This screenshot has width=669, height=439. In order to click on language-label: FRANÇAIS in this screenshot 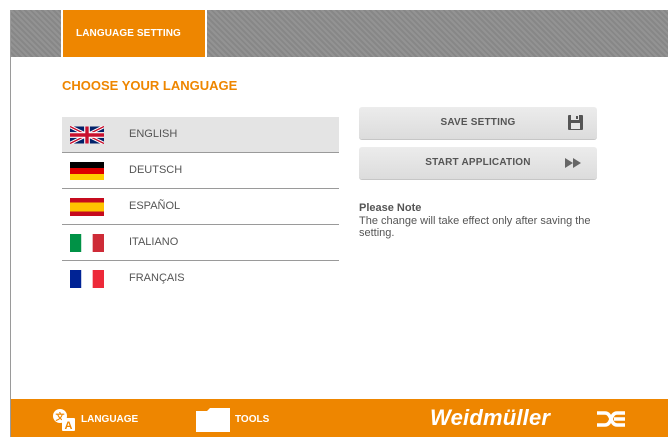, I will do `click(157, 278)`.